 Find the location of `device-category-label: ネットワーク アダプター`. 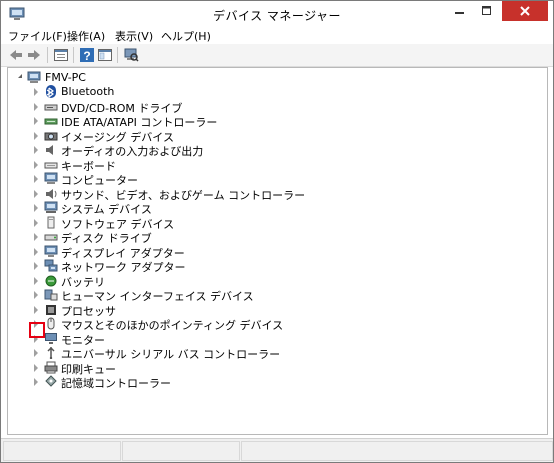

device-category-label: ネットワーク アダプター is located at coordinates (123, 267).